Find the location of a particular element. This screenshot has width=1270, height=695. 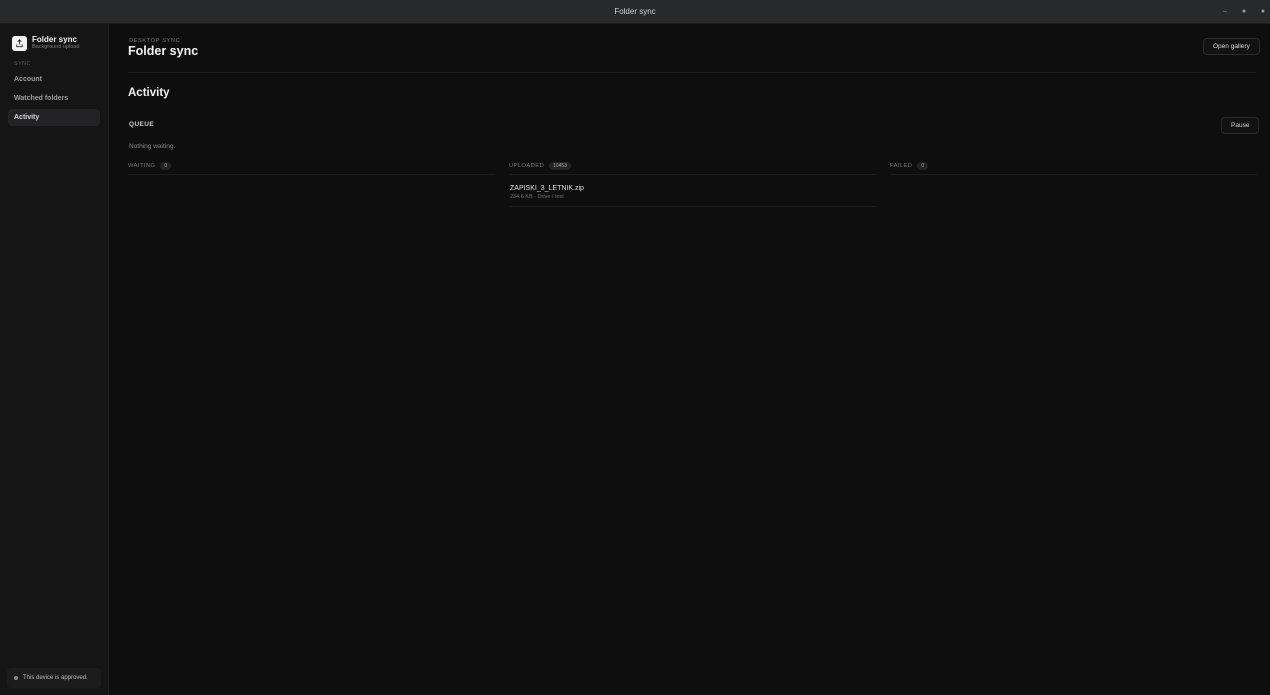

maximize-icon: ● is located at coordinates (1244, 12).